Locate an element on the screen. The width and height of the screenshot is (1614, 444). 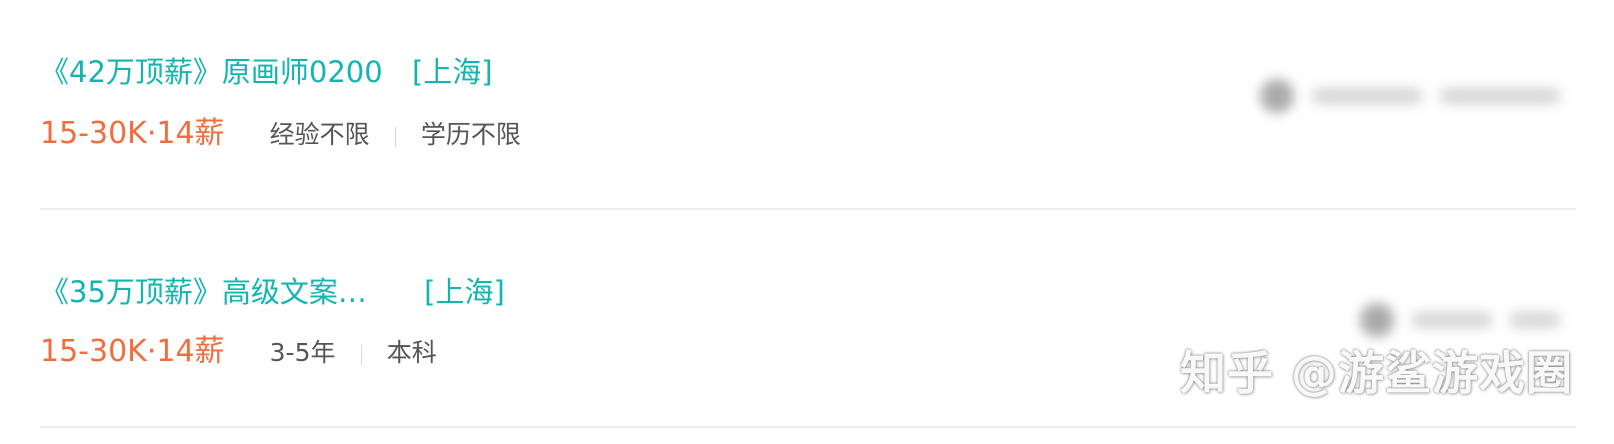
job-meta-row: 15-30K·14薪 经验不限 学历不限 is located at coordinates (280, 134).